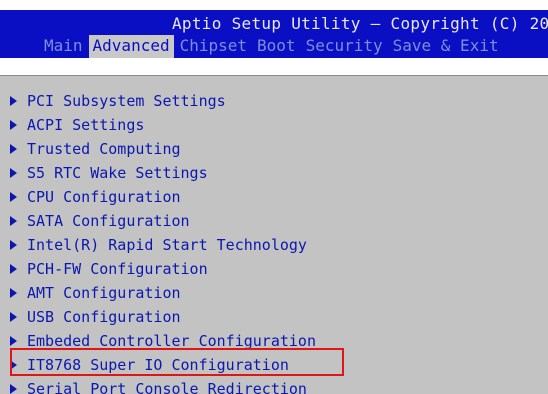  I want to click on menu-item-pci-subsystem-settings: PCI Subsystem Settings, so click(163, 101).